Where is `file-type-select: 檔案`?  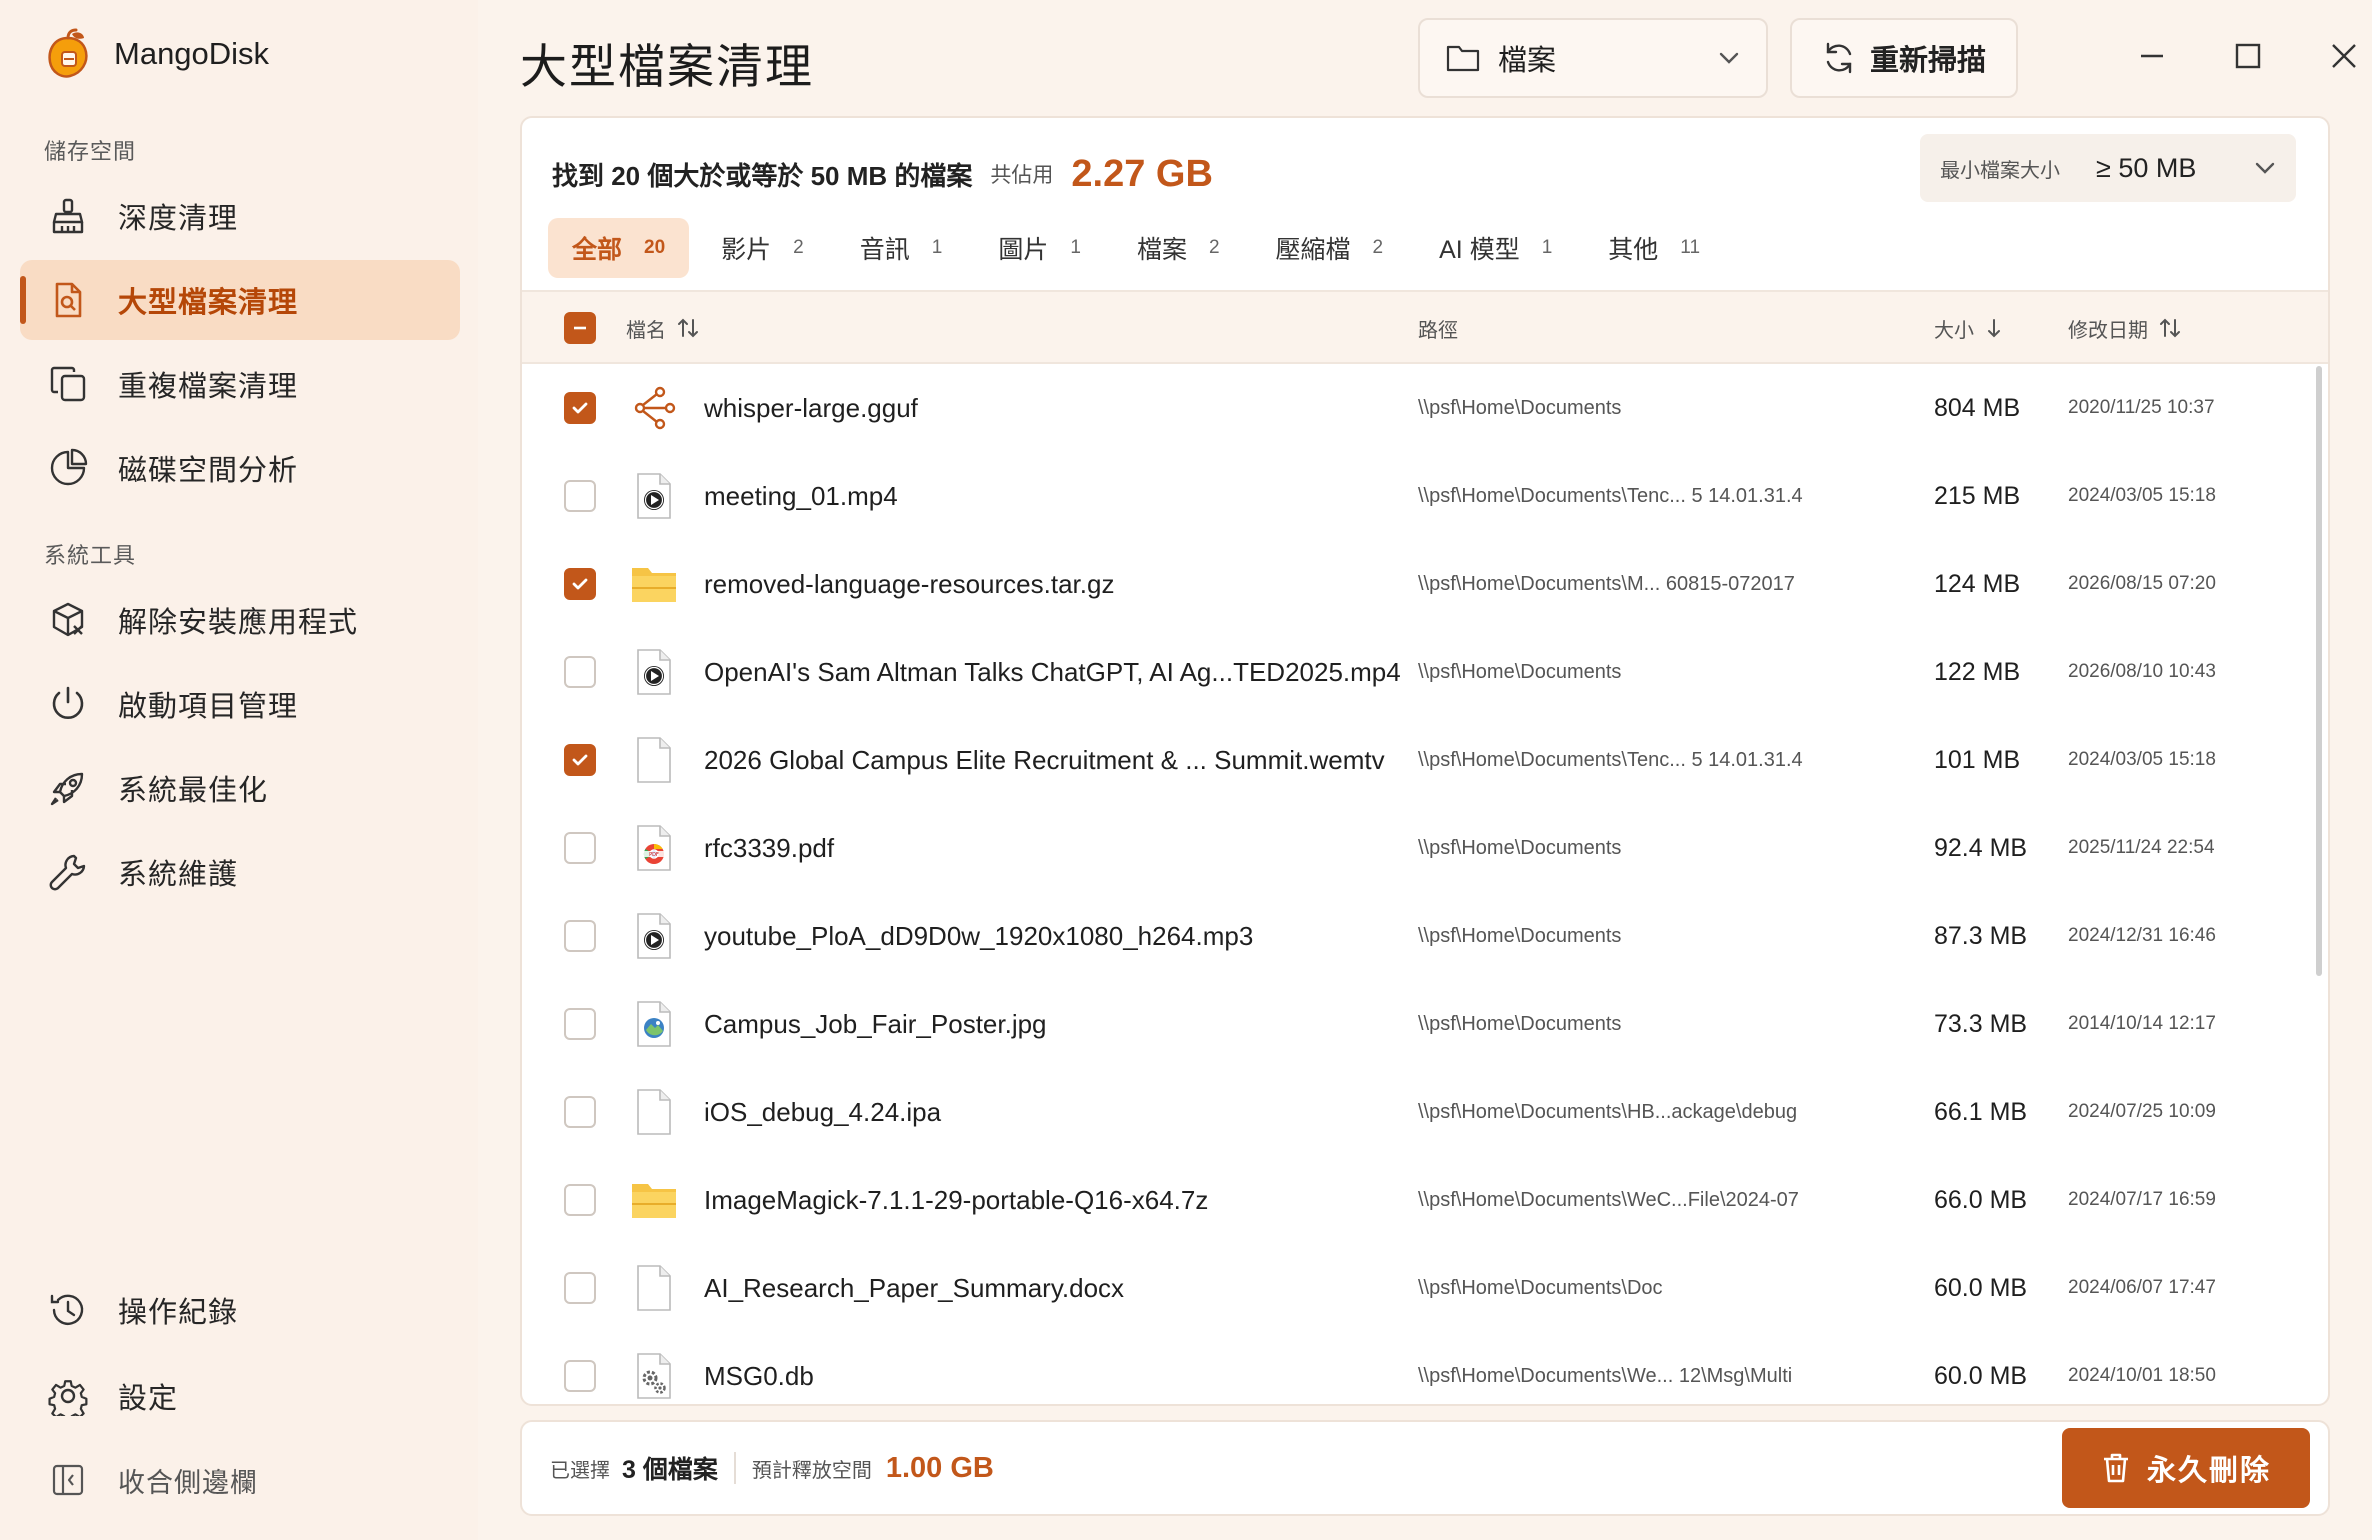
file-type-select: 檔案 is located at coordinates (1593, 58).